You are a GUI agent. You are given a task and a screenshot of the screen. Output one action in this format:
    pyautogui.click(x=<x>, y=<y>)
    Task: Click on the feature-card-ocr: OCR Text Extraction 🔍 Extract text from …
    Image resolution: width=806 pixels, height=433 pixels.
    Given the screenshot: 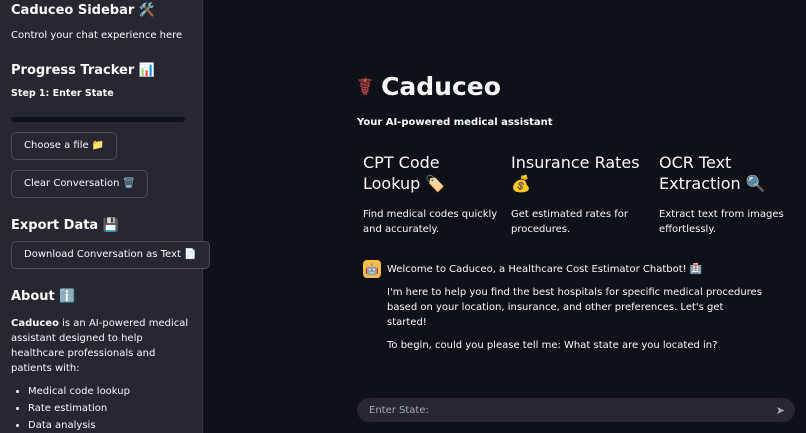 What is the action you would take?
    pyautogui.click(x=728, y=194)
    